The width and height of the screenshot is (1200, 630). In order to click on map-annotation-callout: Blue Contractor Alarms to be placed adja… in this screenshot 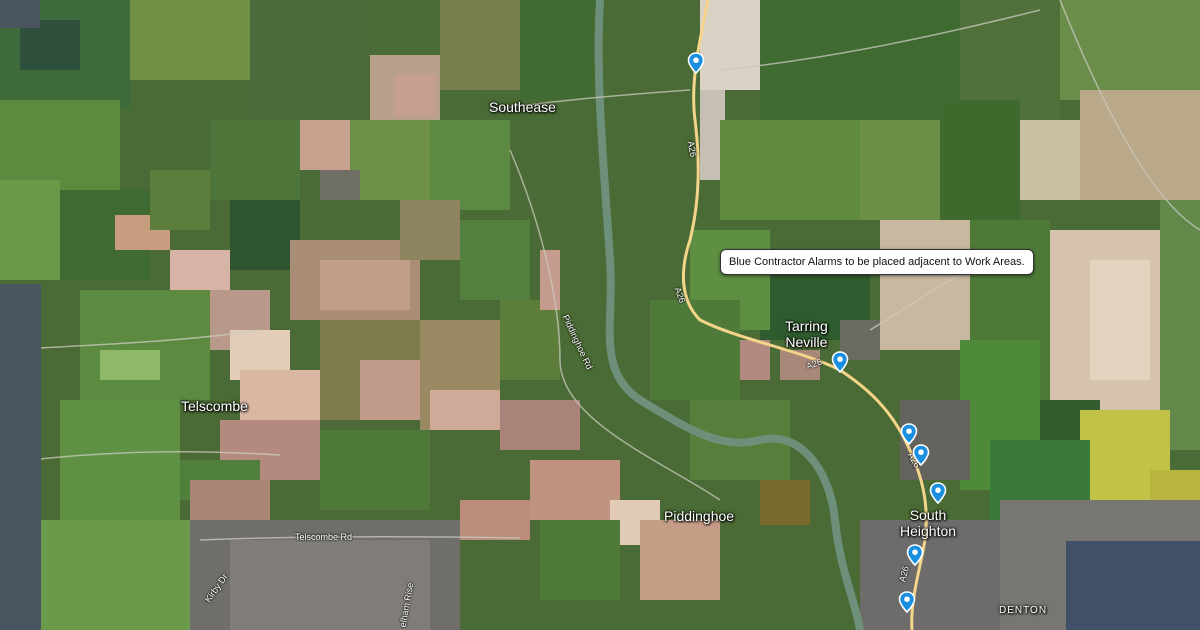, I will do `click(877, 262)`.